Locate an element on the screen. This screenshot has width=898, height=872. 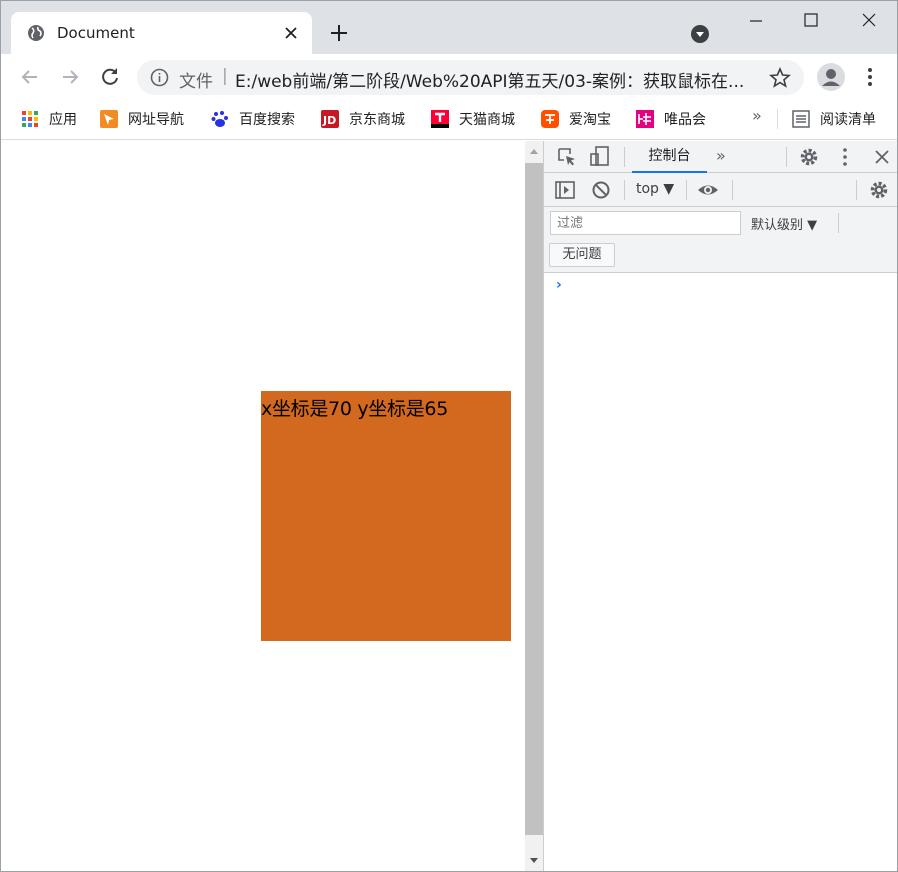
bookmark-label: 百度搜索 is located at coordinates (267, 120).